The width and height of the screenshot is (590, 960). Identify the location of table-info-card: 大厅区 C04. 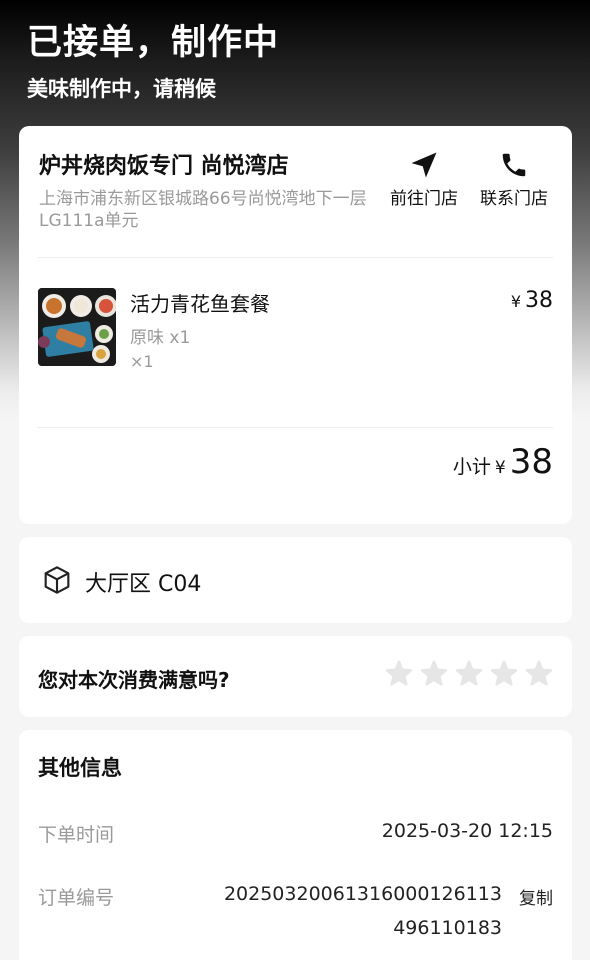
(295, 580).